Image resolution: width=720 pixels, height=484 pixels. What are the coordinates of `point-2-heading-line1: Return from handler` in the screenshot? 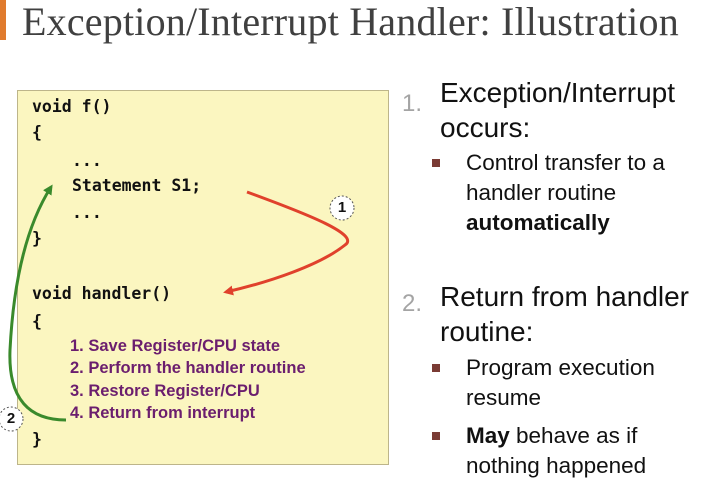 It's located at (565, 296).